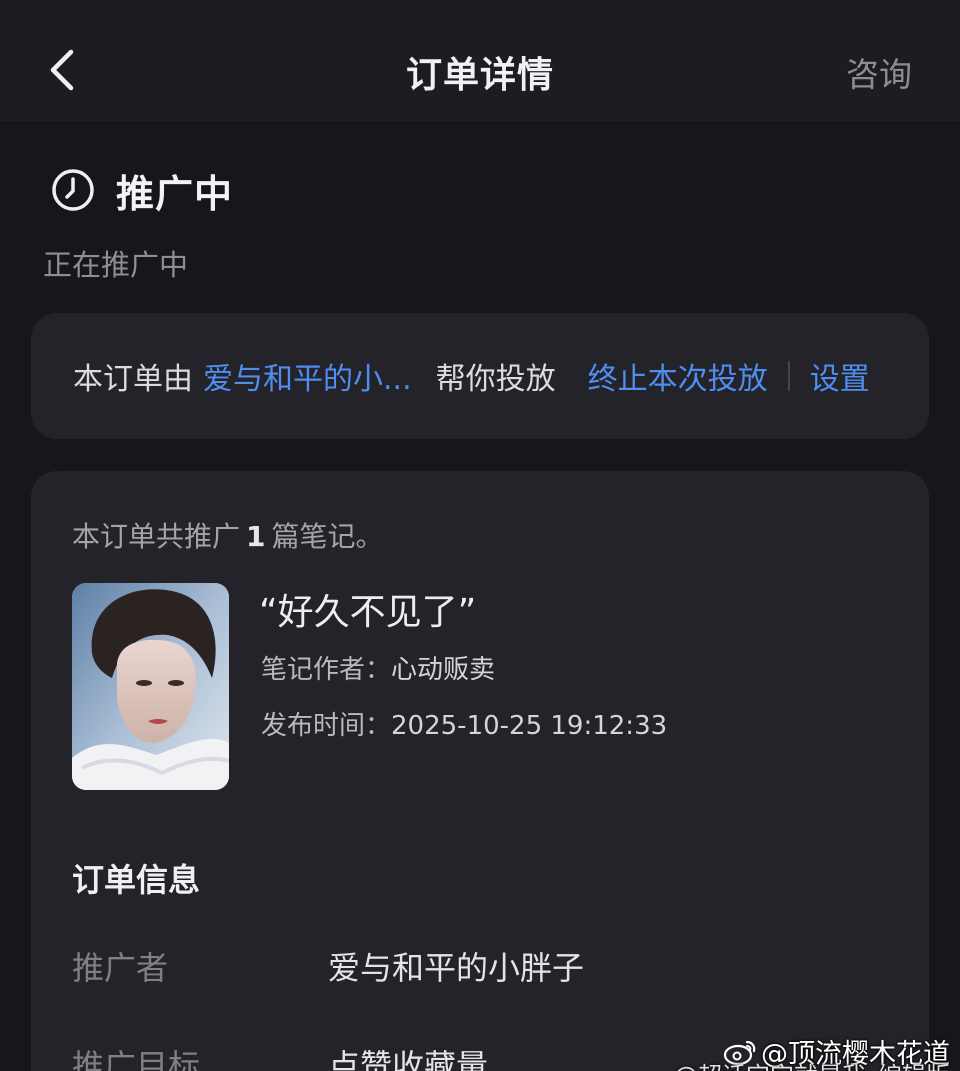  What do you see at coordinates (840, 376) in the screenshot?
I see `settings-link: 设置` at bounding box center [840, 376].